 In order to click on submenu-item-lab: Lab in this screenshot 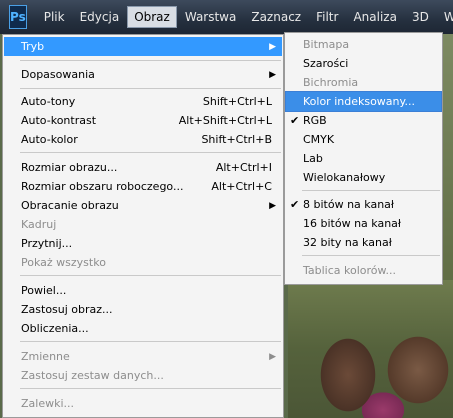, I will do `click(363, 158)`.